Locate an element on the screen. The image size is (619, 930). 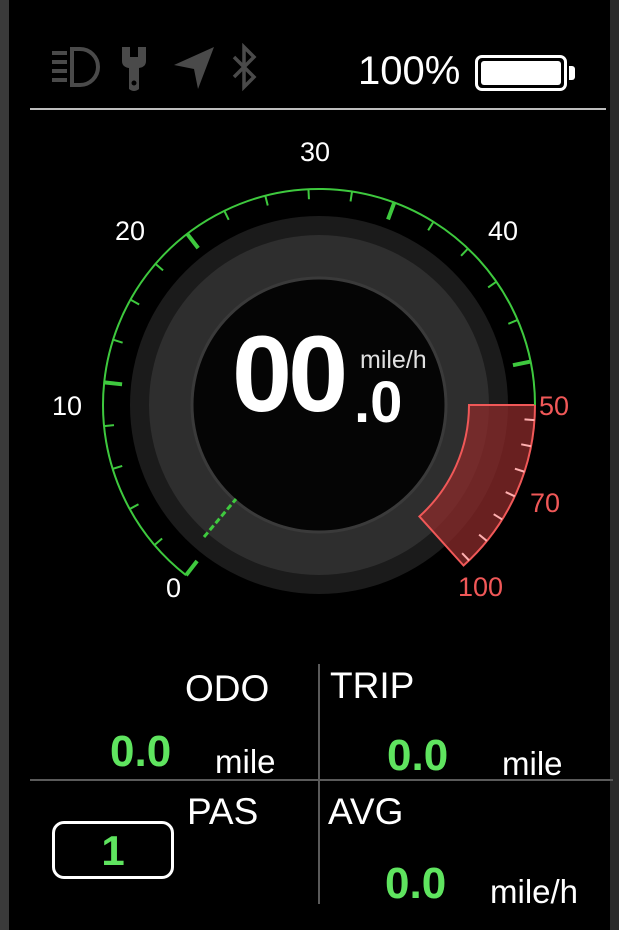
speed-readout: 00 mile/h .0 is located at coordinates (347, 390).